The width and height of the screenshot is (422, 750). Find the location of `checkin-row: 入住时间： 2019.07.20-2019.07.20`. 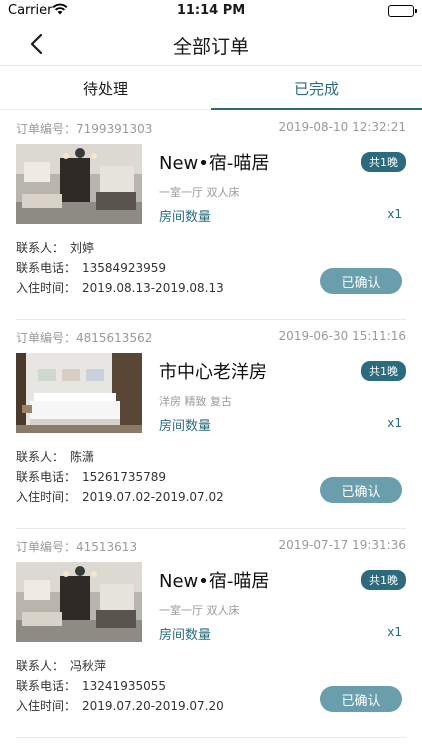

checkin-row: 入住时间： 2019.07.20-2019.07.20 is located at coordinates (120, 706).